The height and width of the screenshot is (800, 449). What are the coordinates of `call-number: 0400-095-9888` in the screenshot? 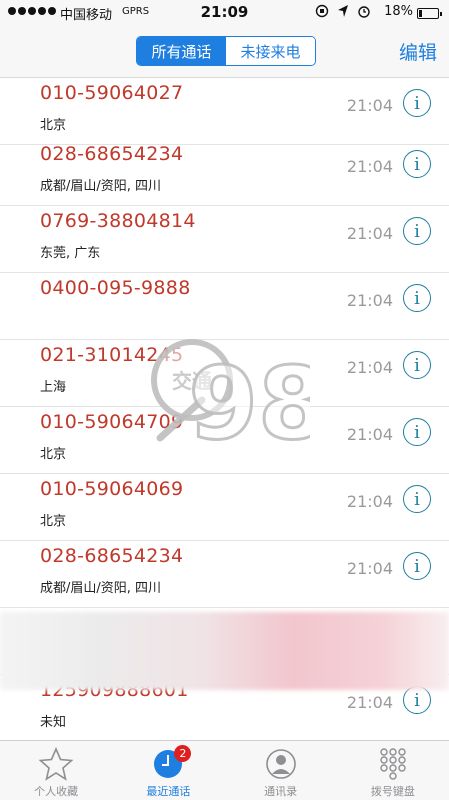 It's located at (115, 288).